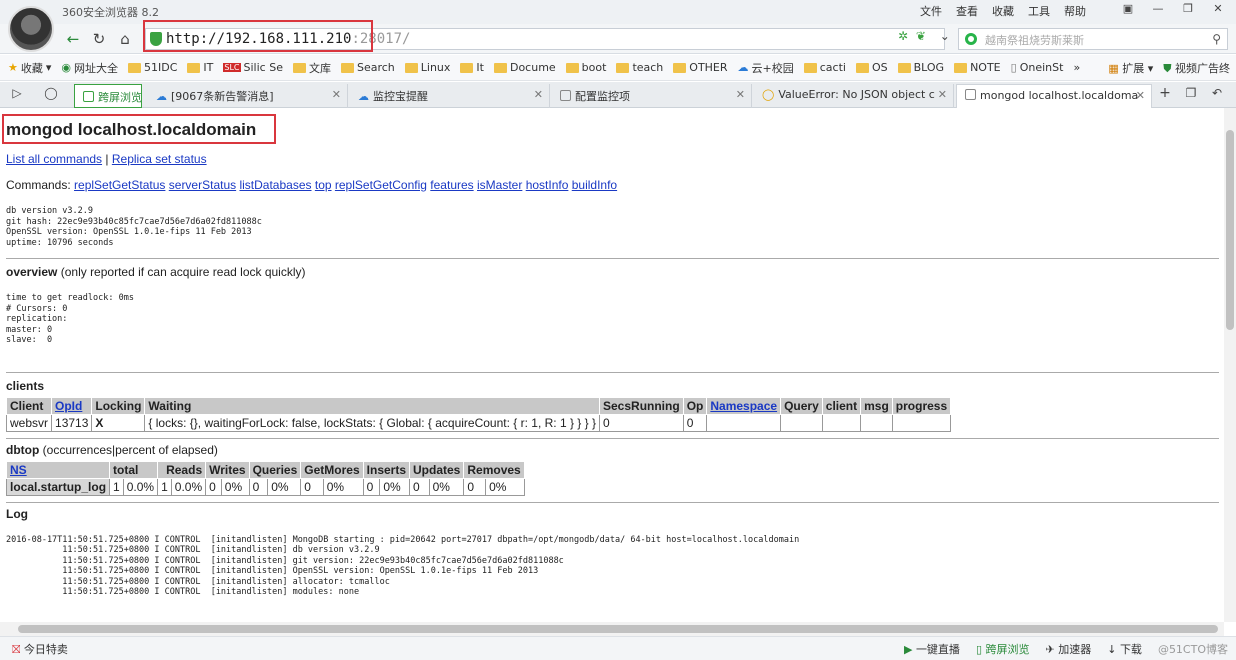 Image resolution: width=1236 pixels, height=660 pixels. What do you see at coordinates (931, 11) in the screenshot?
I see `menu-file: 文件` at bounding box center [931, 11].